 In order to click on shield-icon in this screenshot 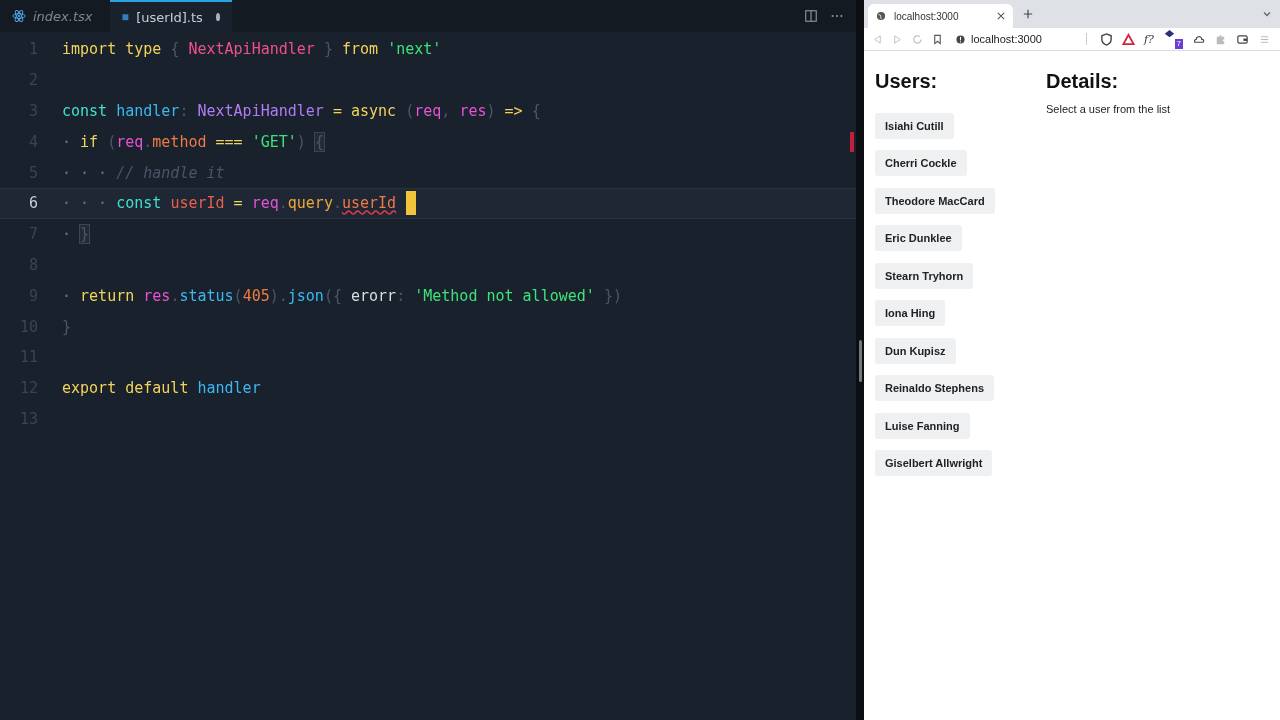, I will do `click(1106, 39)`.